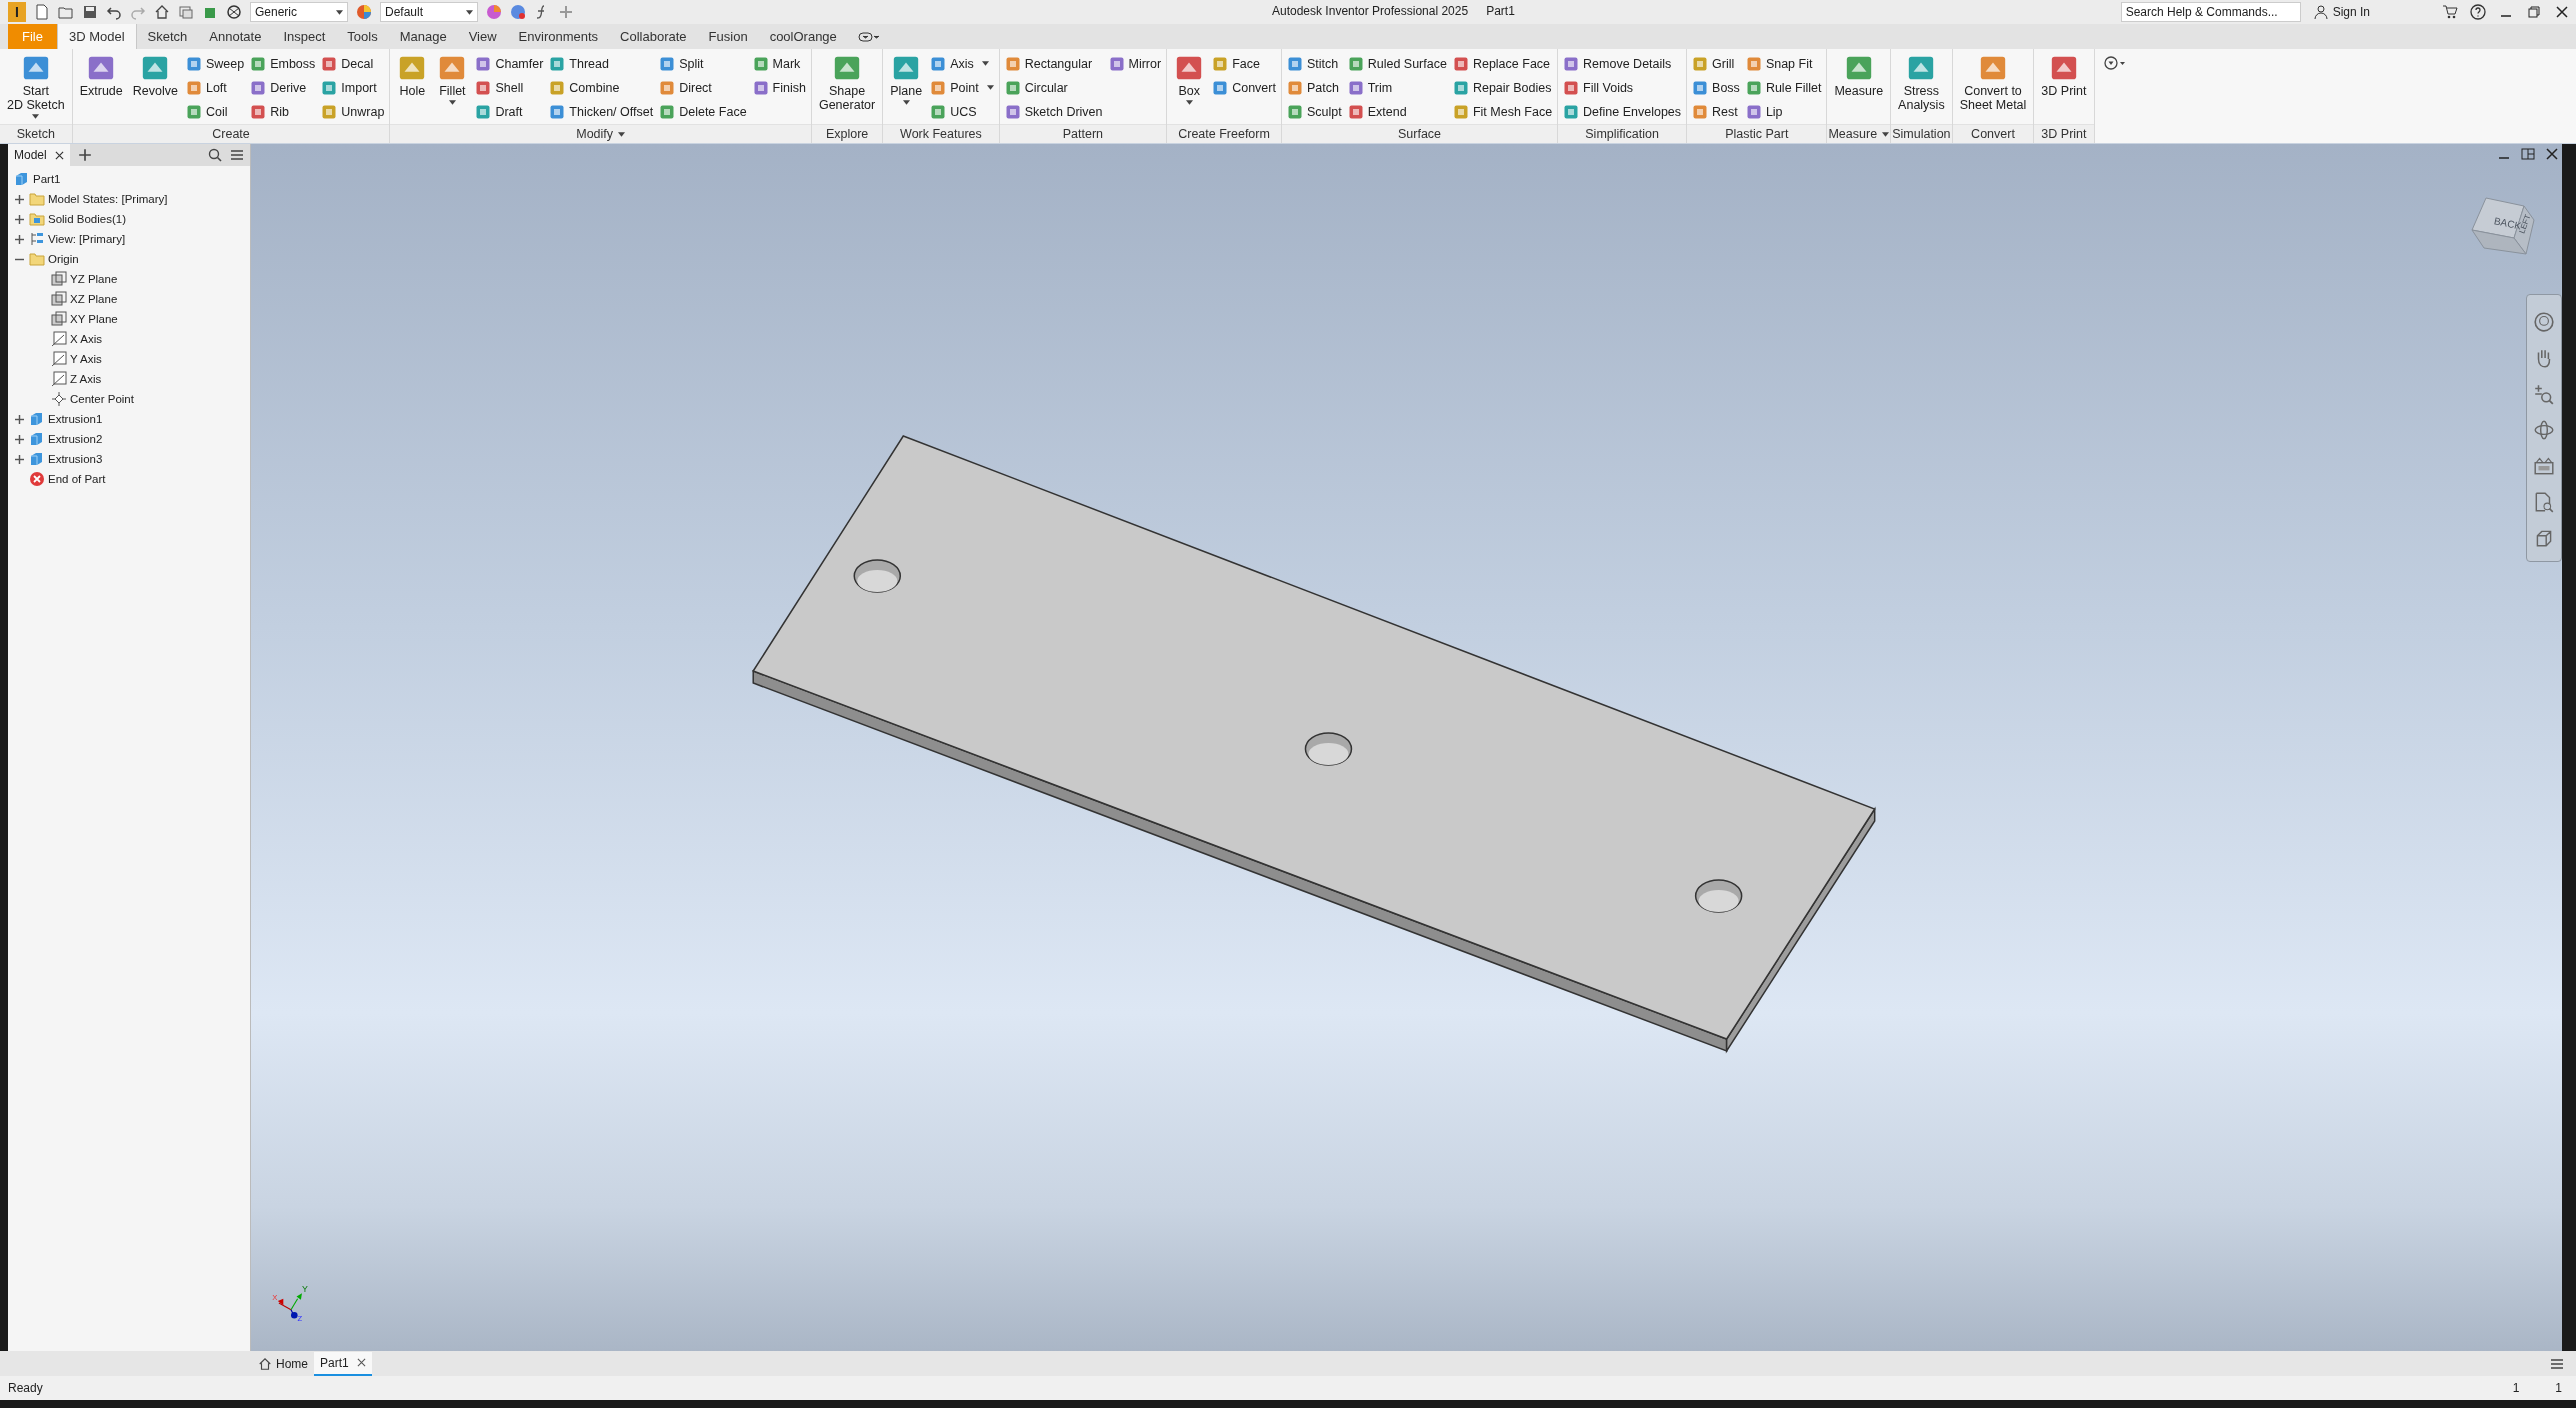 The image size is (2576, 1408). What do you see at coordinates (235, 36) in the screenshot?
I see `ribbon-tab: Annotate` at bounding box center [235, 36].